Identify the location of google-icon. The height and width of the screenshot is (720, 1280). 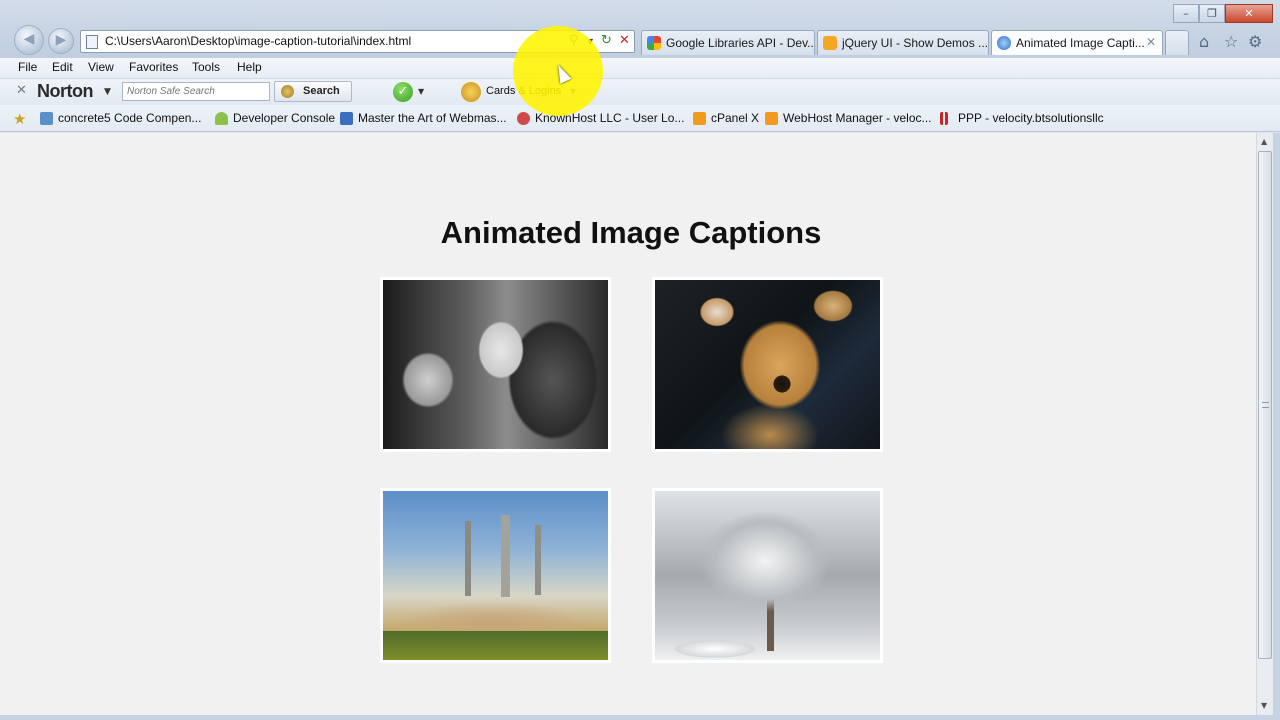
(654, 43).